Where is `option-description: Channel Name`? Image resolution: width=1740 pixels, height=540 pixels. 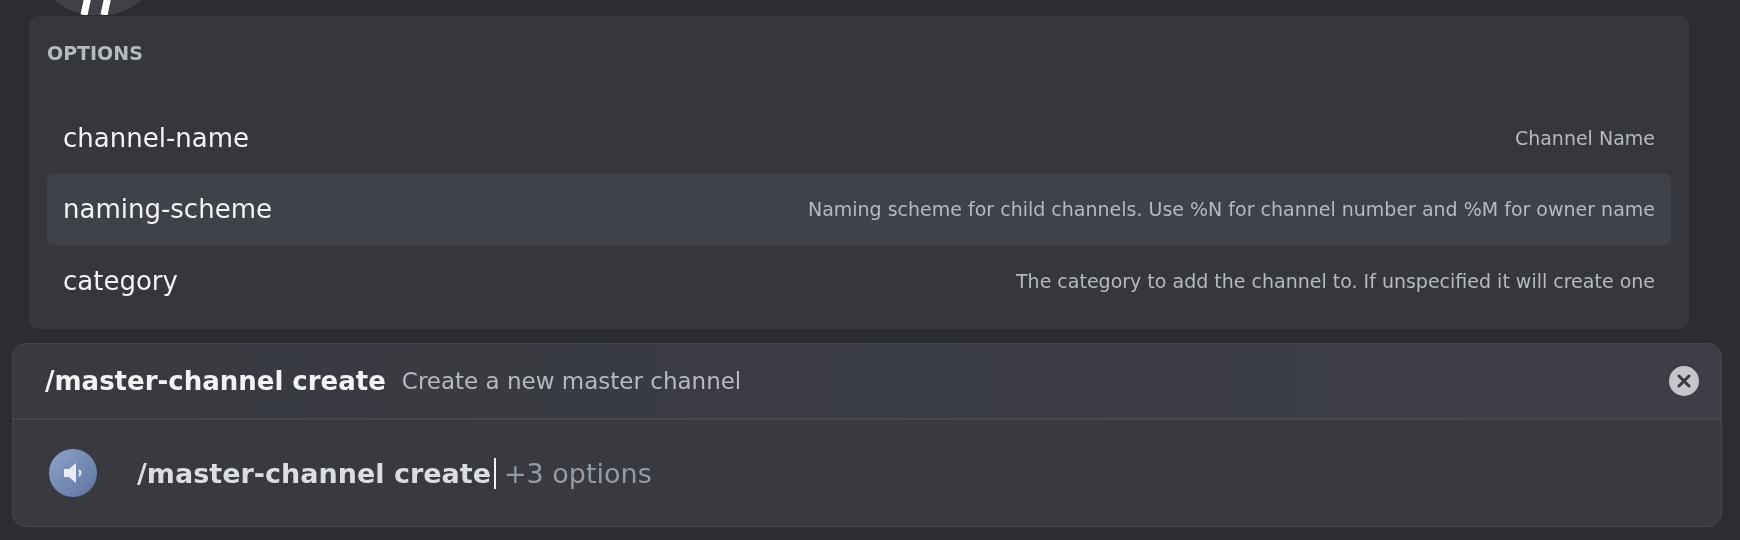 option-description: Channel Name is located at coordinates (1584, 137).